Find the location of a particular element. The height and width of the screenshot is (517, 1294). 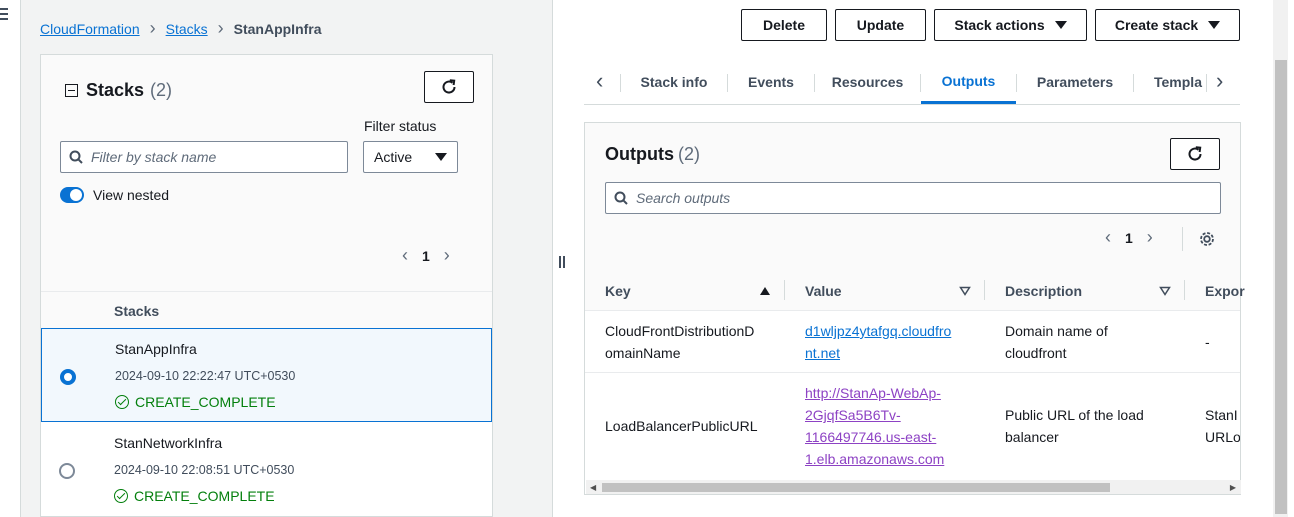

stacks-table-header: Stacks is located at coordinates (266, 310).